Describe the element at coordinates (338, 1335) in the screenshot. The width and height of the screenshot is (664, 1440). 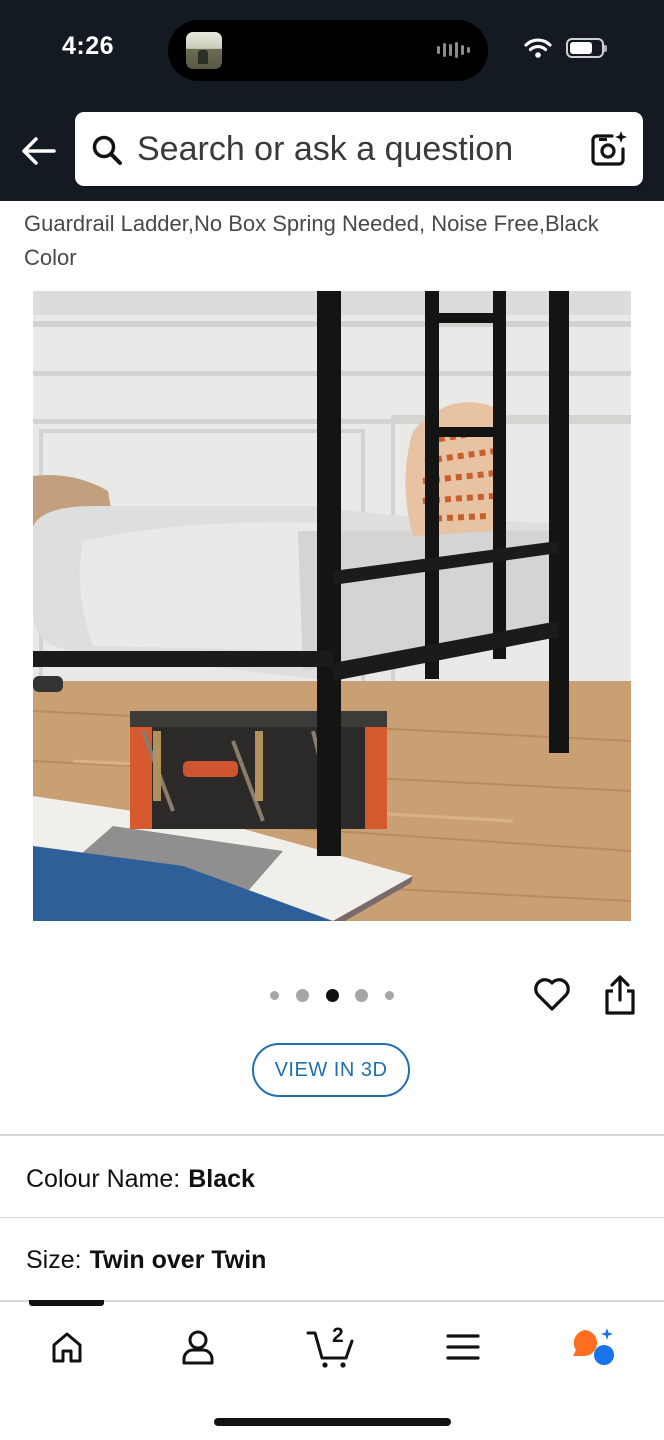
I see `cart-count-badge: 2` at that location.